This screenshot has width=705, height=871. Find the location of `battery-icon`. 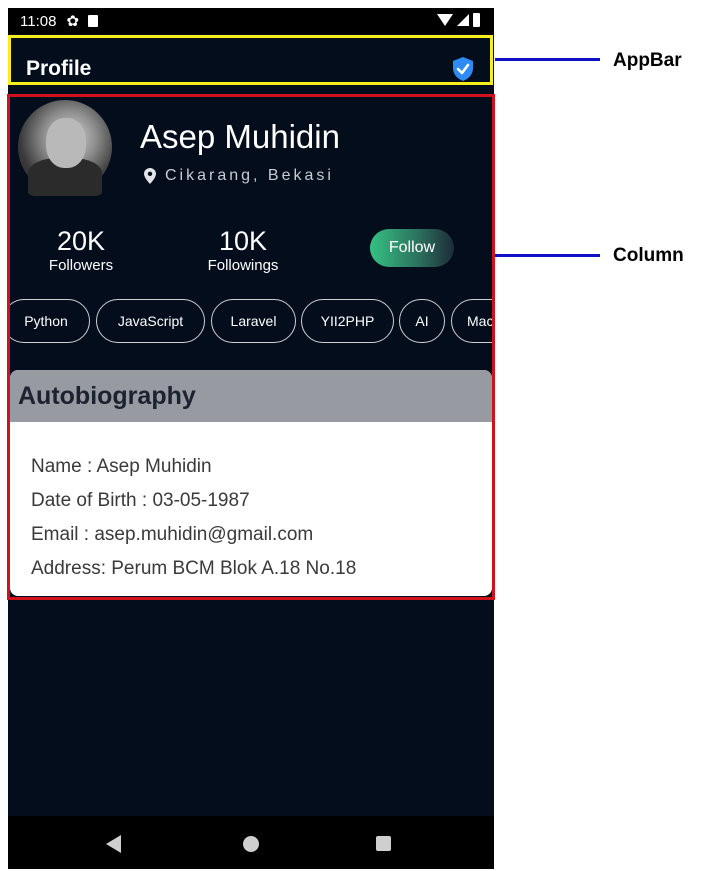

battery-icon is located at coordinates (476, 20).